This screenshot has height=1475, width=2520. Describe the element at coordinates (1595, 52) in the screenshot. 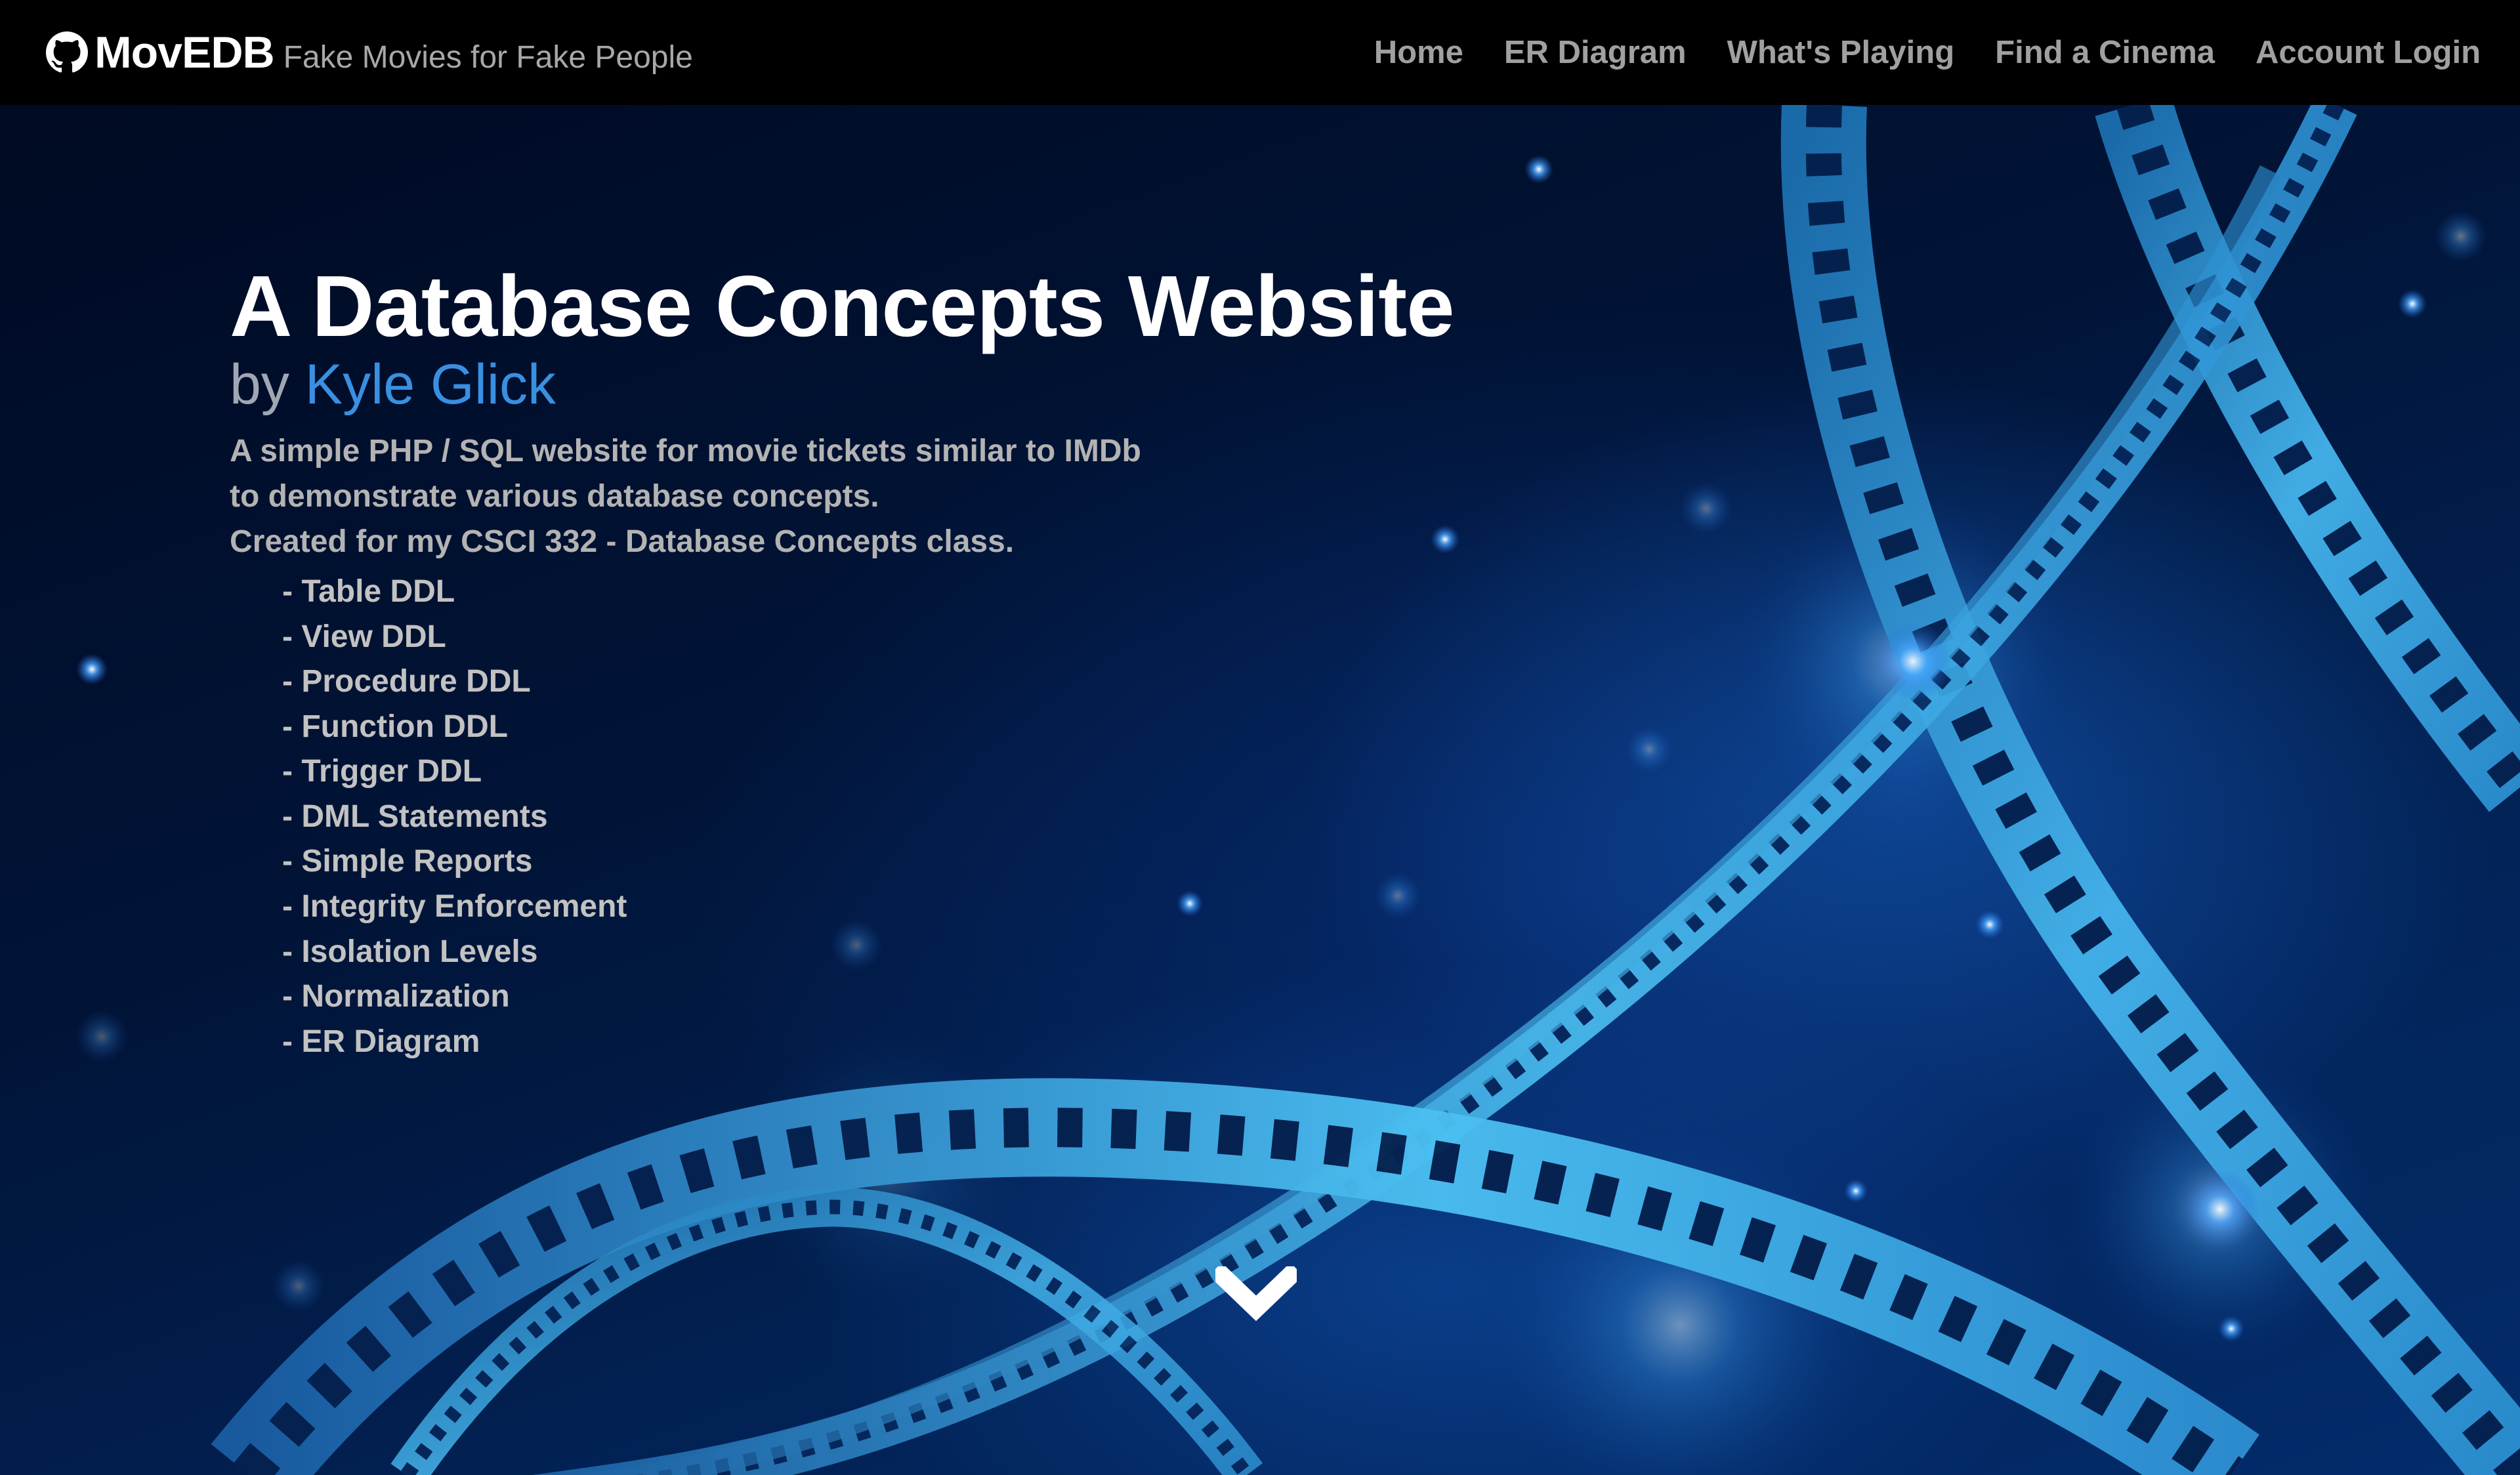

I see `nav-link-er-diagram: ER Diagram` at that location.